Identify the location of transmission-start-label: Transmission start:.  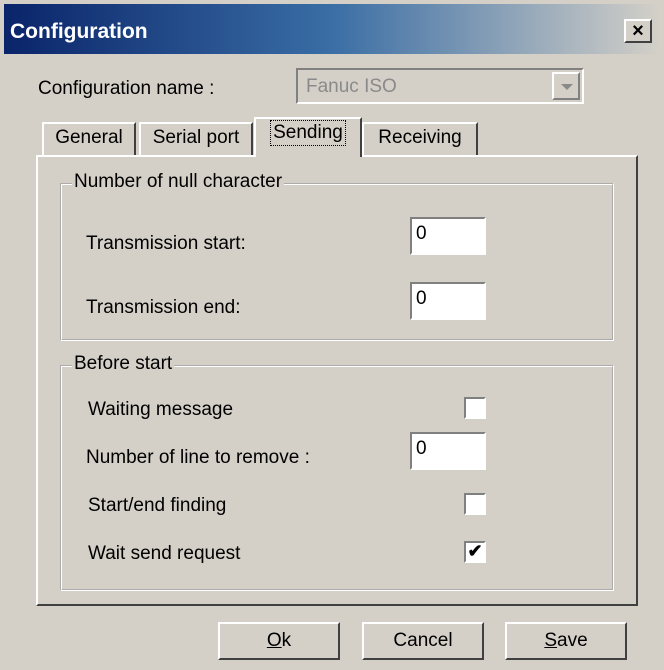
(166, 243).